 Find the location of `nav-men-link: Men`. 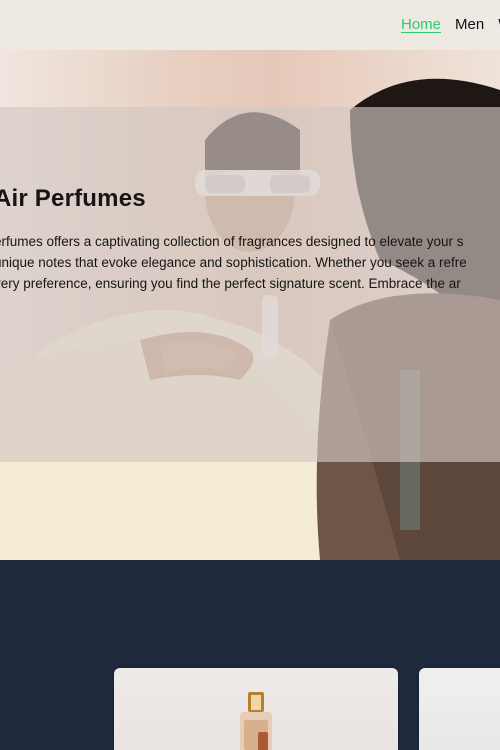

nav-men-link: Men is located at coordinates (469, 24).